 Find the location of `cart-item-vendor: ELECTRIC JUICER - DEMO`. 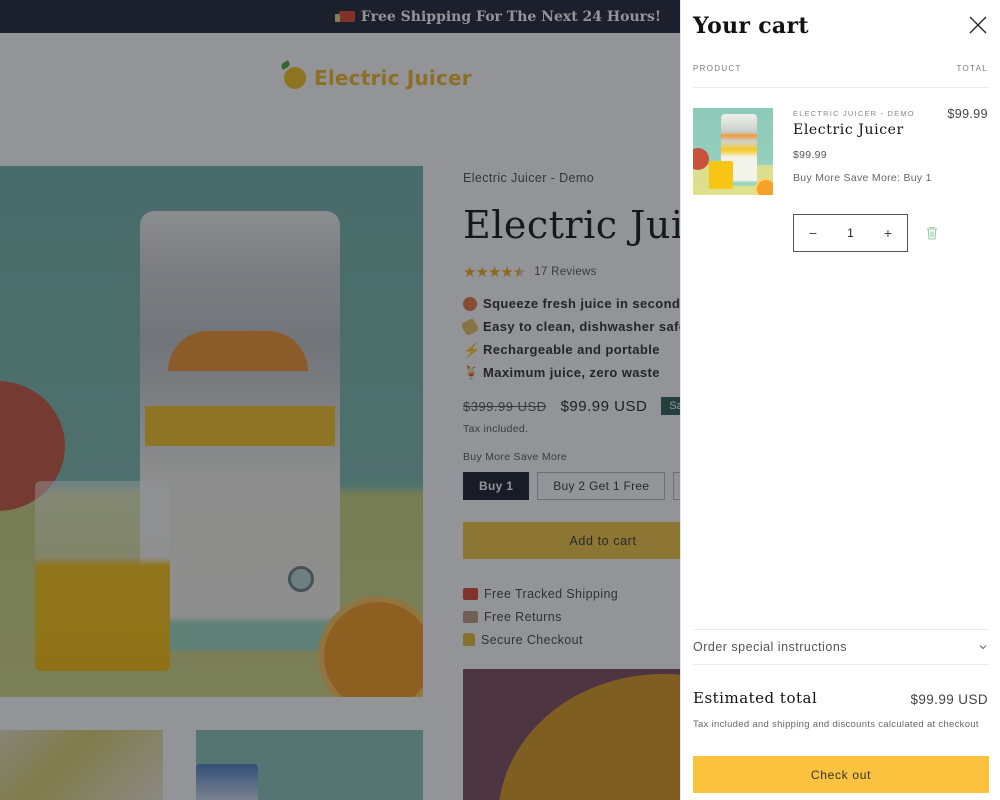

cart-item-vendor: ELECTRIC JUICER - DEMO is located at coordinates (854, 113).